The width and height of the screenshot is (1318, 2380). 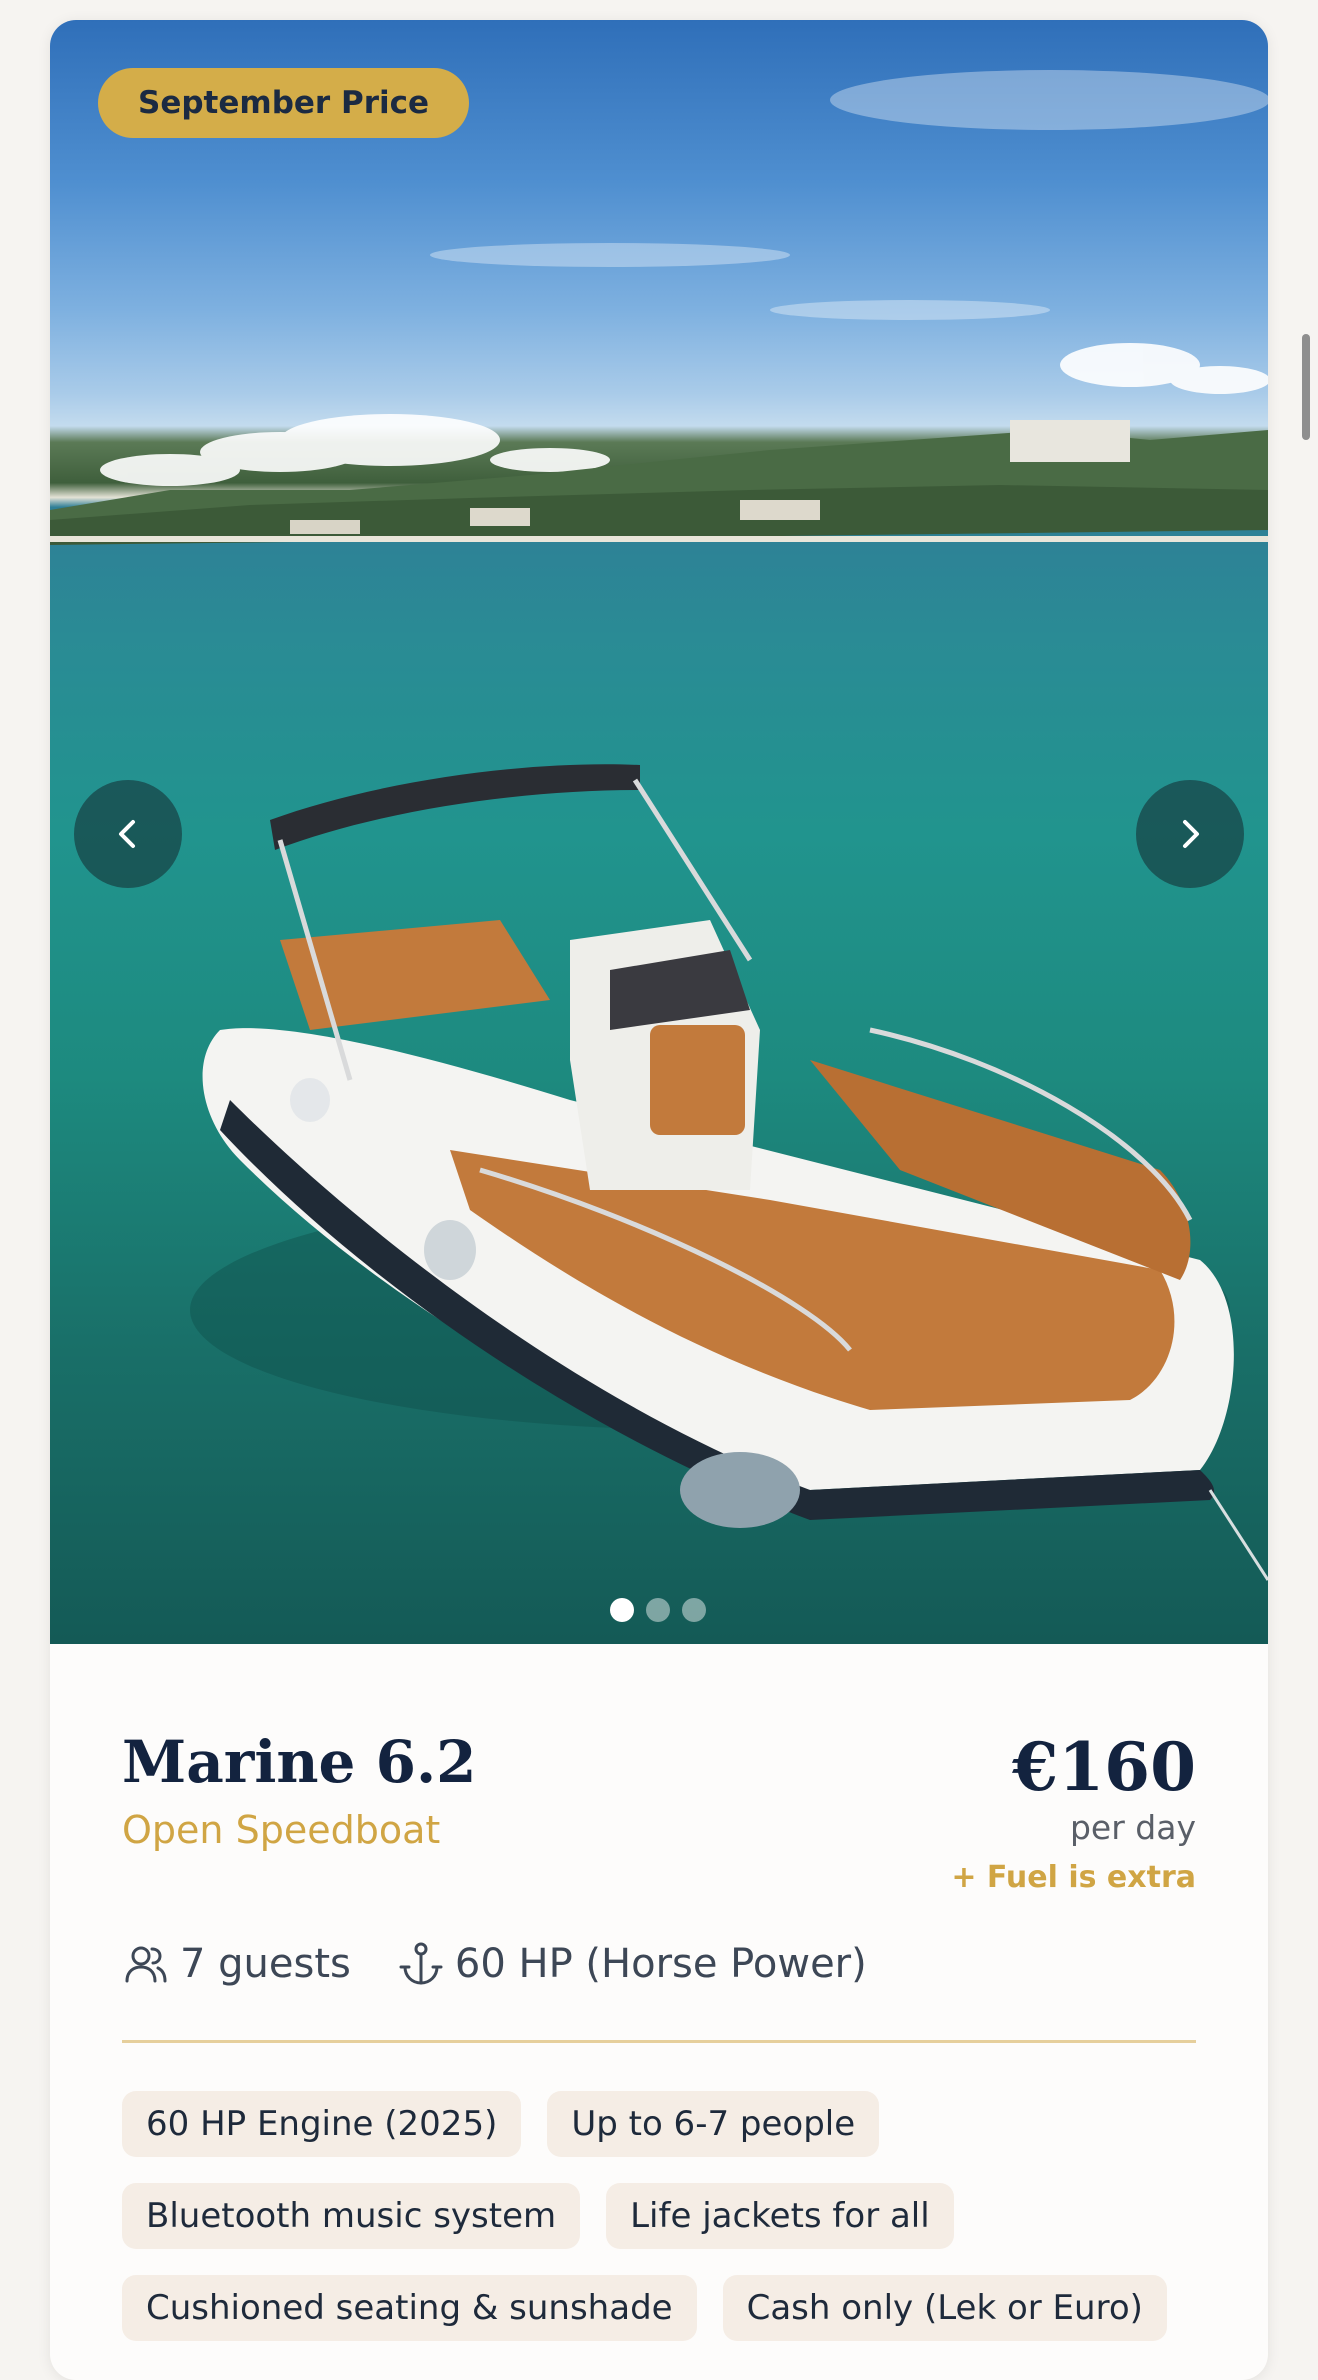 What do you see at coordinates (1132, 1827) in the screenshot?
I see `price-unit: per day` at bounding box center [1132, 1827].